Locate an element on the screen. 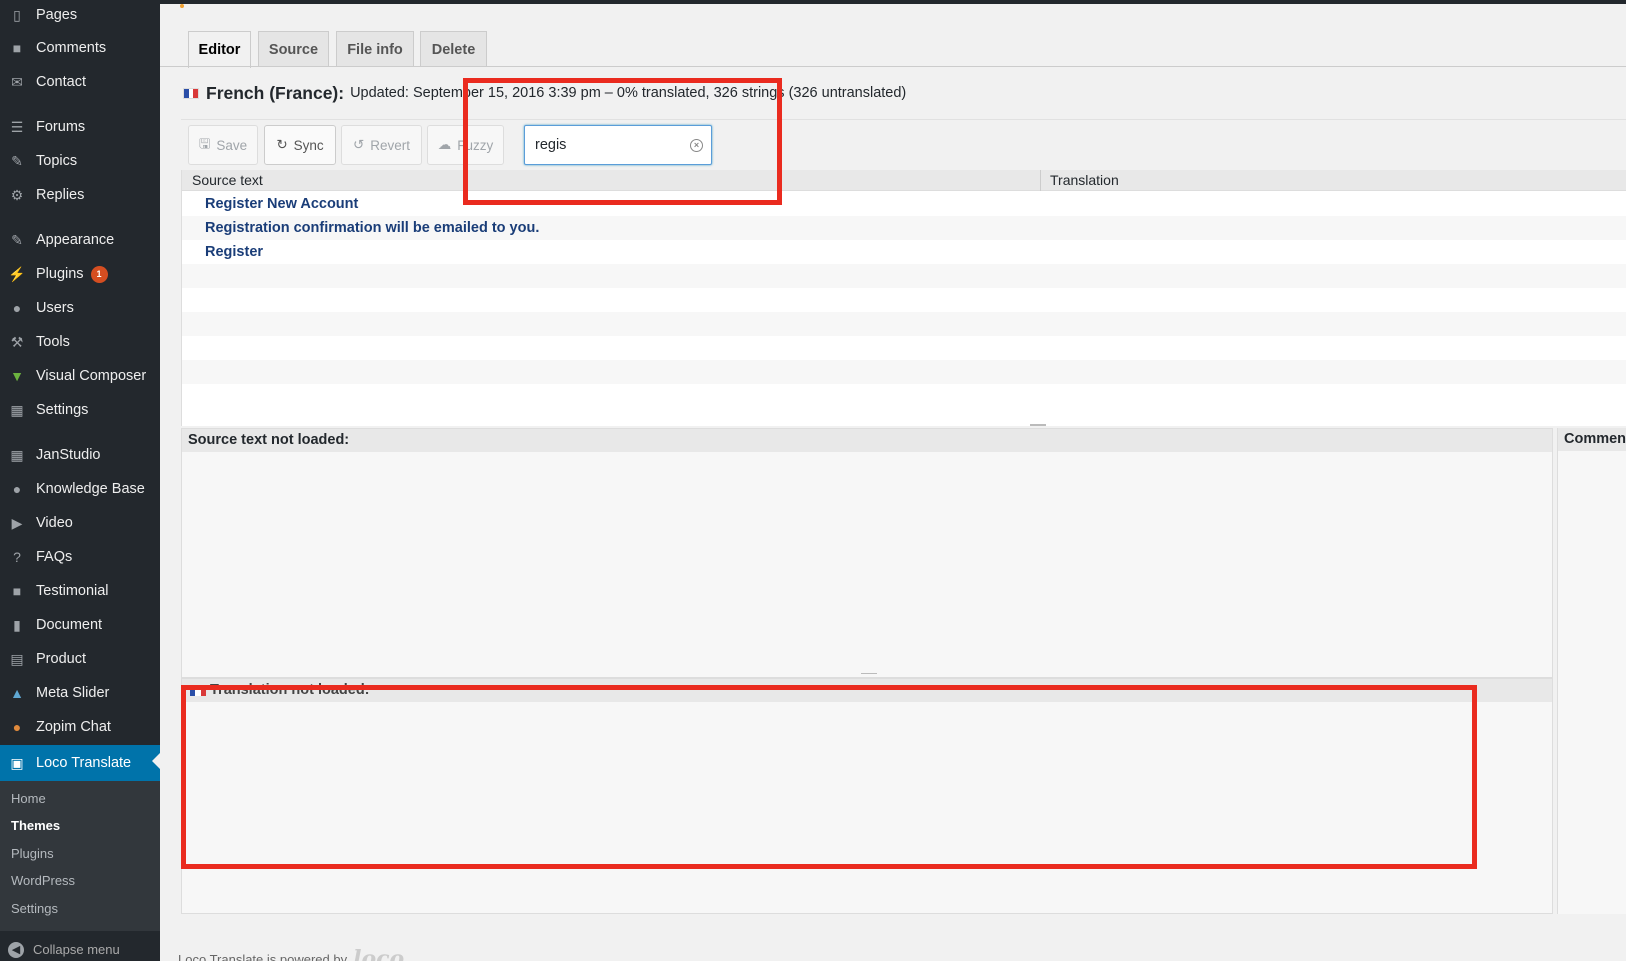 This screenshot has width=1626, height=961. product-icon: ▤ is located at coordinates (17, 658).